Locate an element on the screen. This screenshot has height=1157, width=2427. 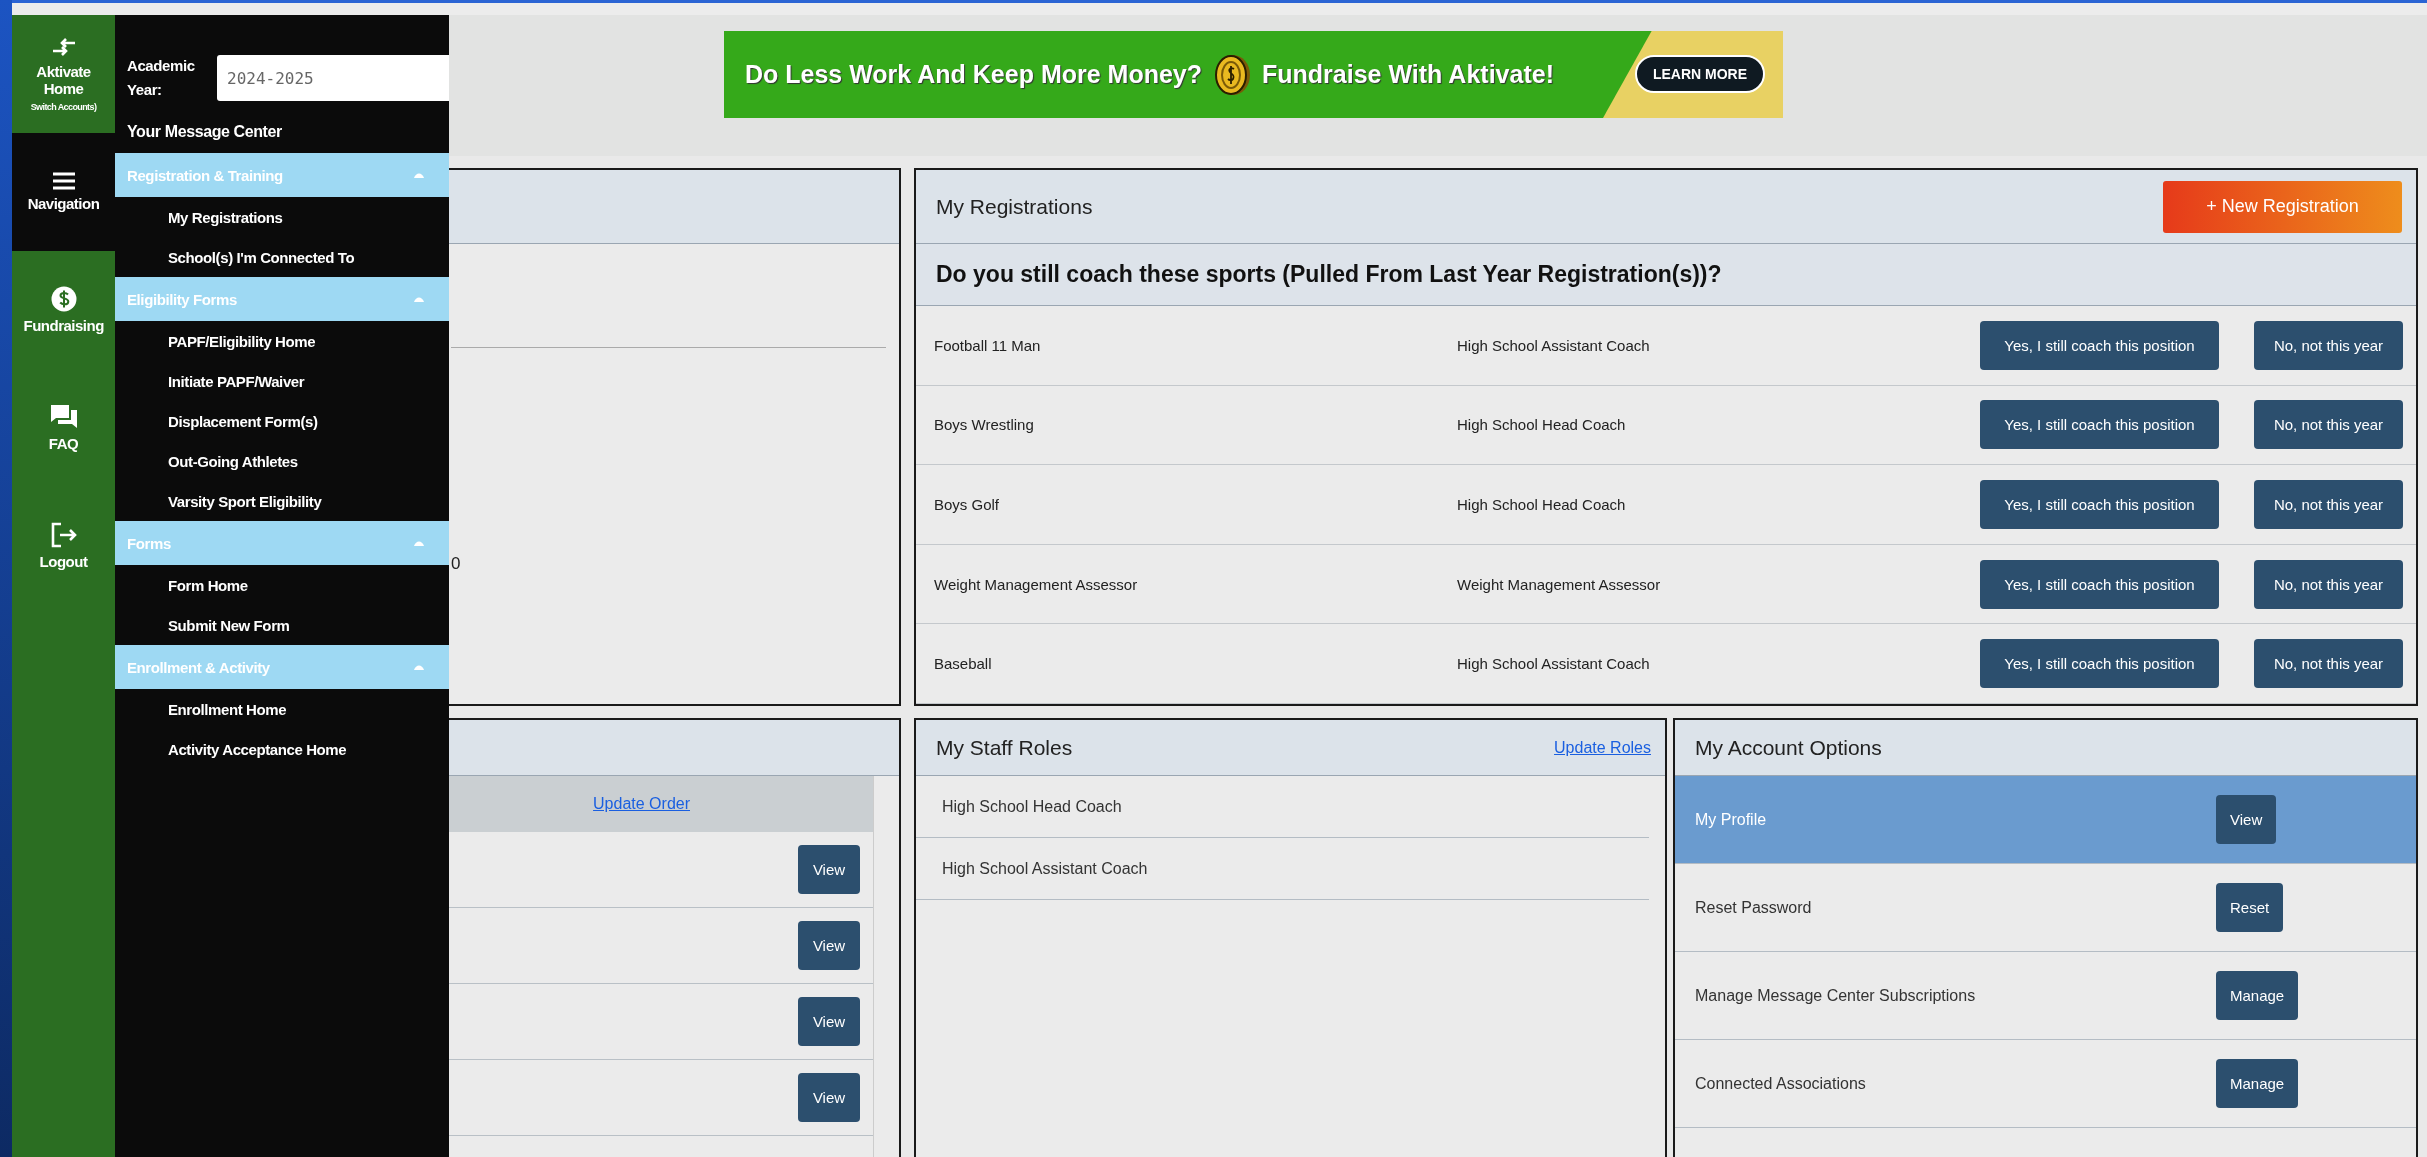
sport-name: Boys Golf is located at coordinates (967, 504).